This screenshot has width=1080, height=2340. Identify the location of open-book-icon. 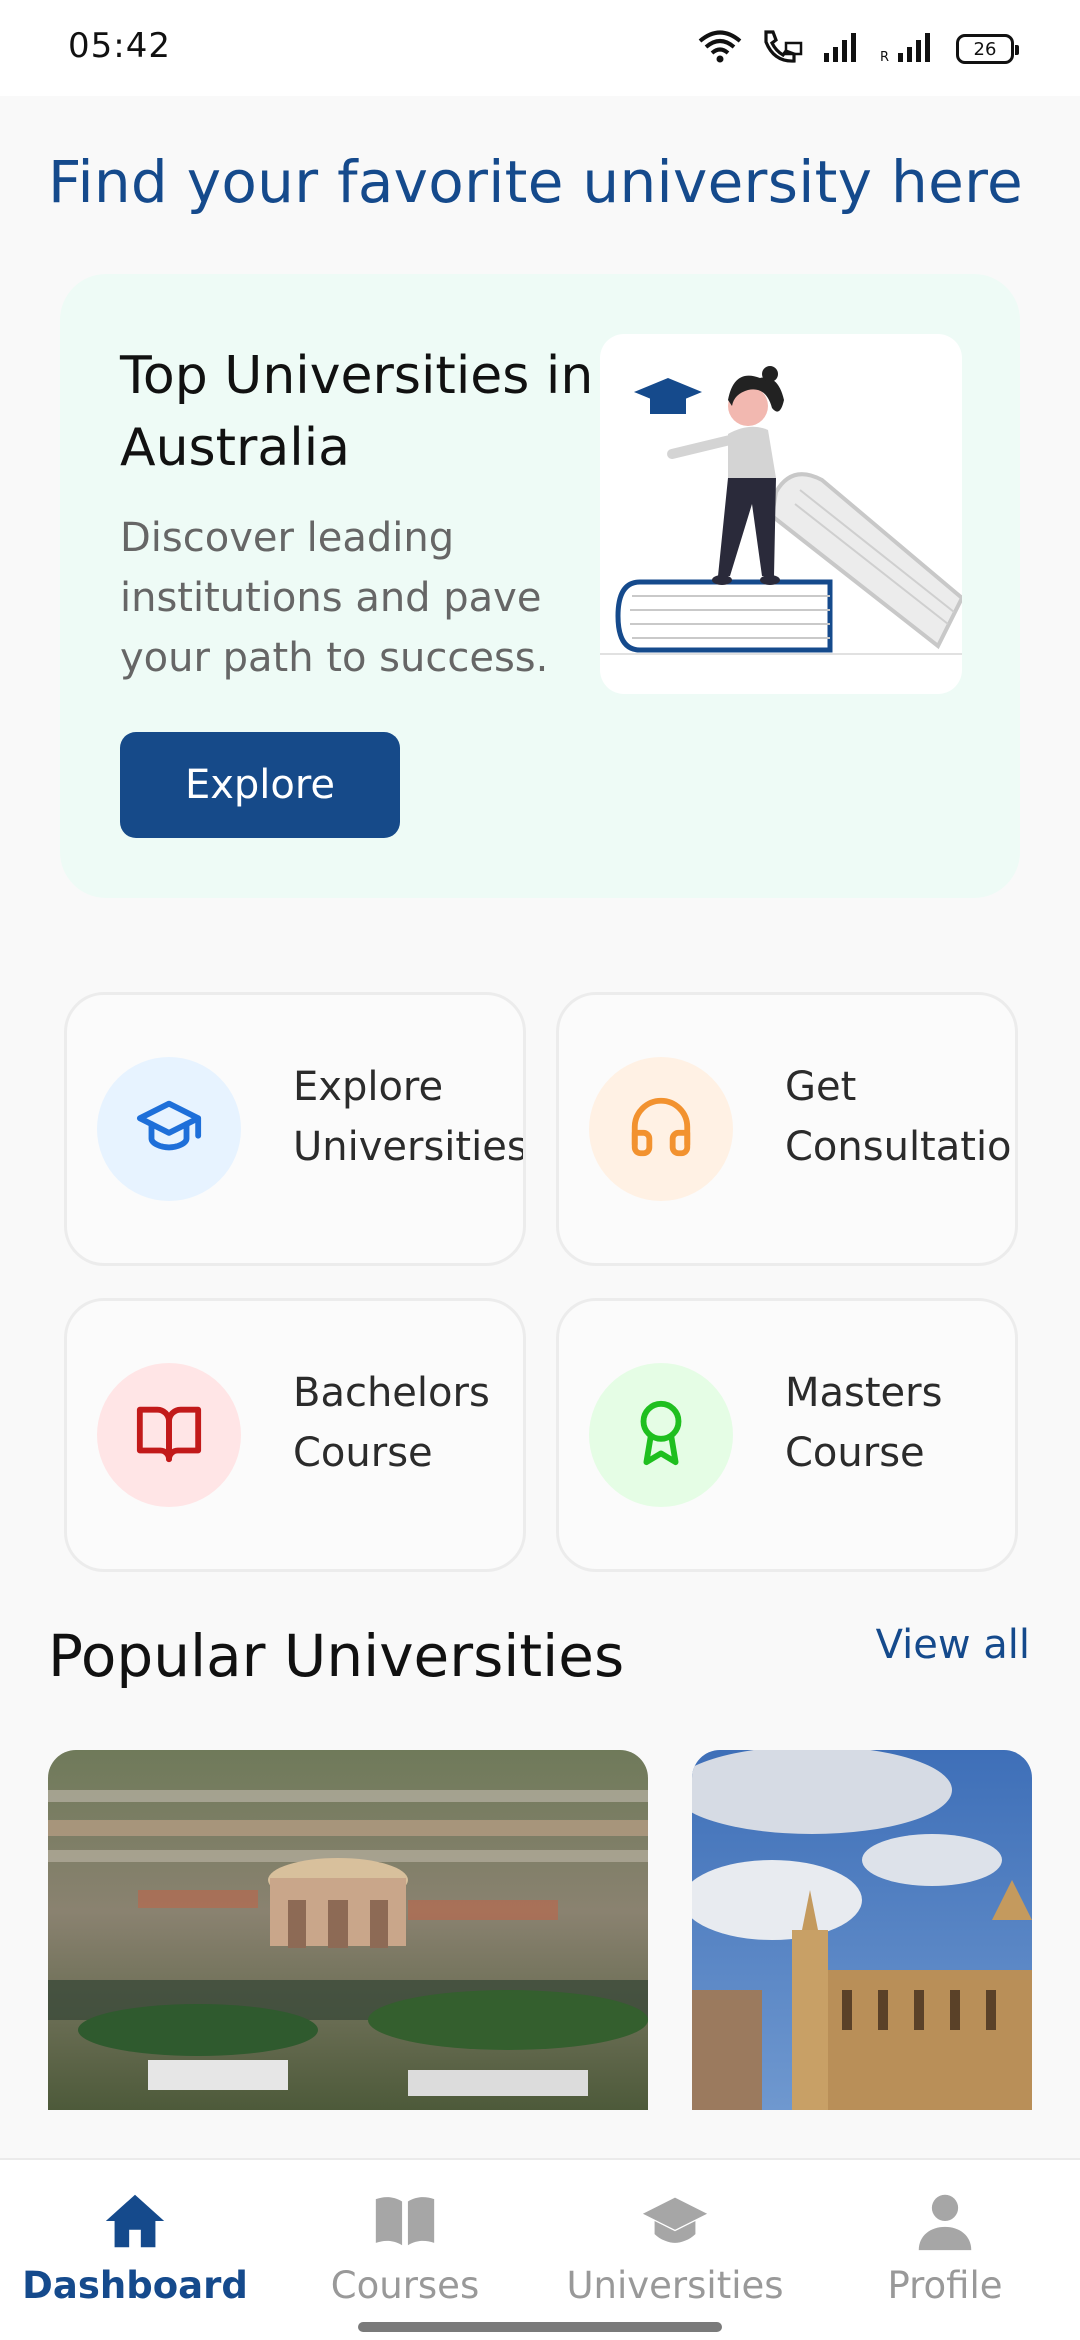
(169, 1435).